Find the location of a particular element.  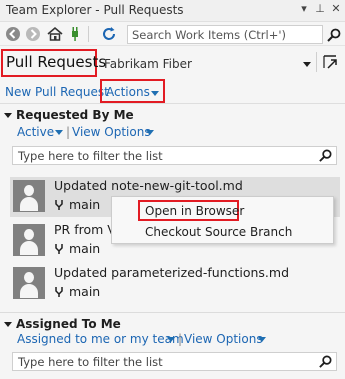

active-dropdown-icon is located at coordinates (59, 132).